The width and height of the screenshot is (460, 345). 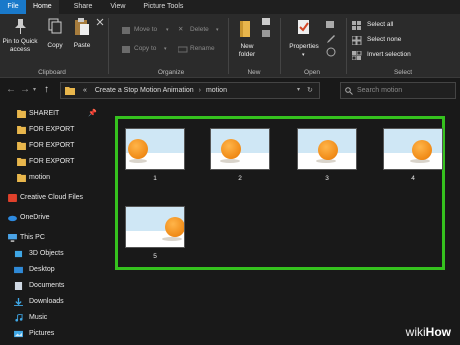 I want to click on group-open: Properties ▾ Open, so click(x=312, y=46).